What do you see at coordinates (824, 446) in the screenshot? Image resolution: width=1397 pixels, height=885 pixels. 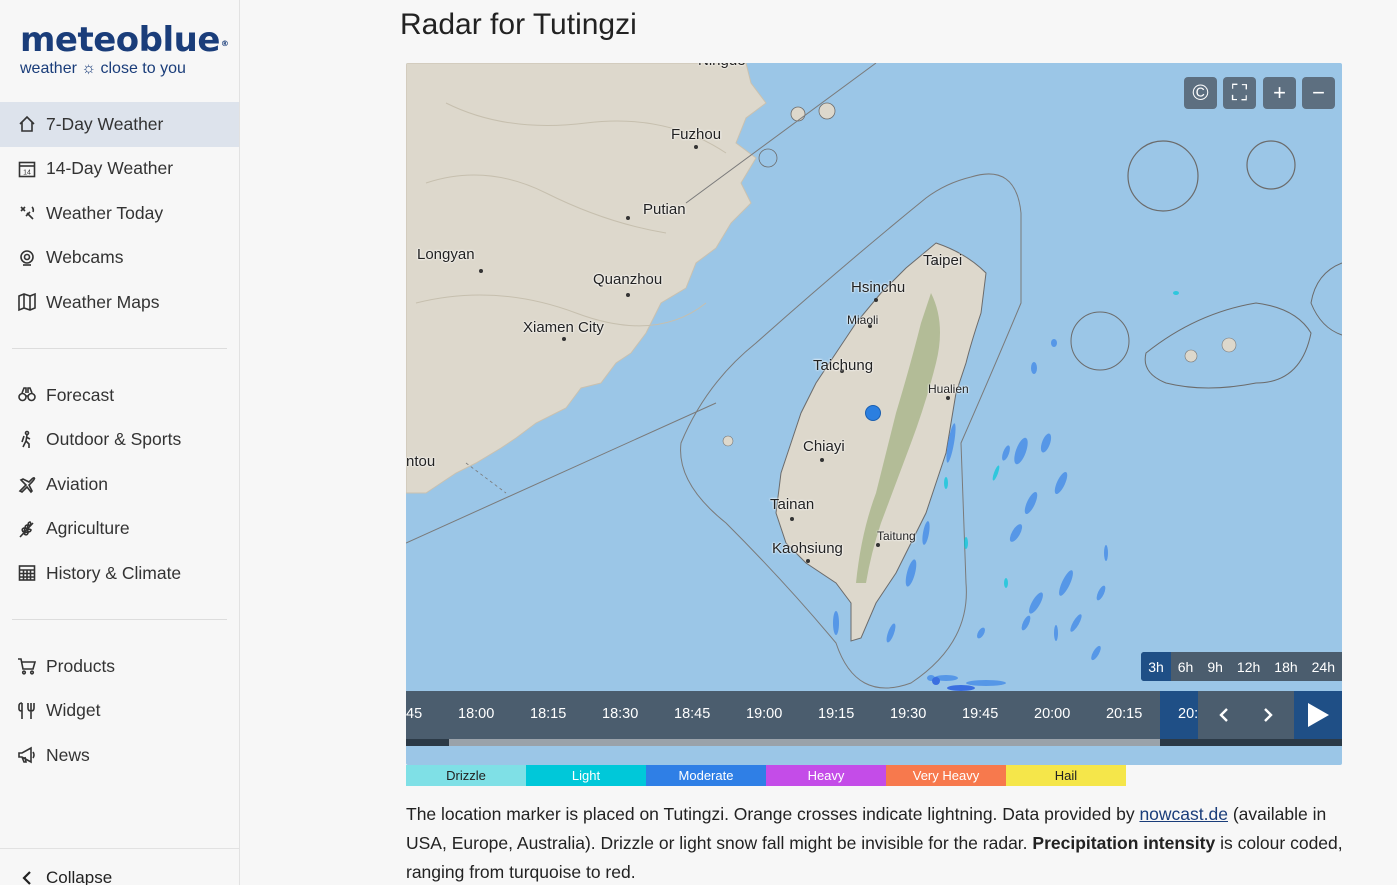 I see `city-label: Chiayi` at bounding box center [824, 446].